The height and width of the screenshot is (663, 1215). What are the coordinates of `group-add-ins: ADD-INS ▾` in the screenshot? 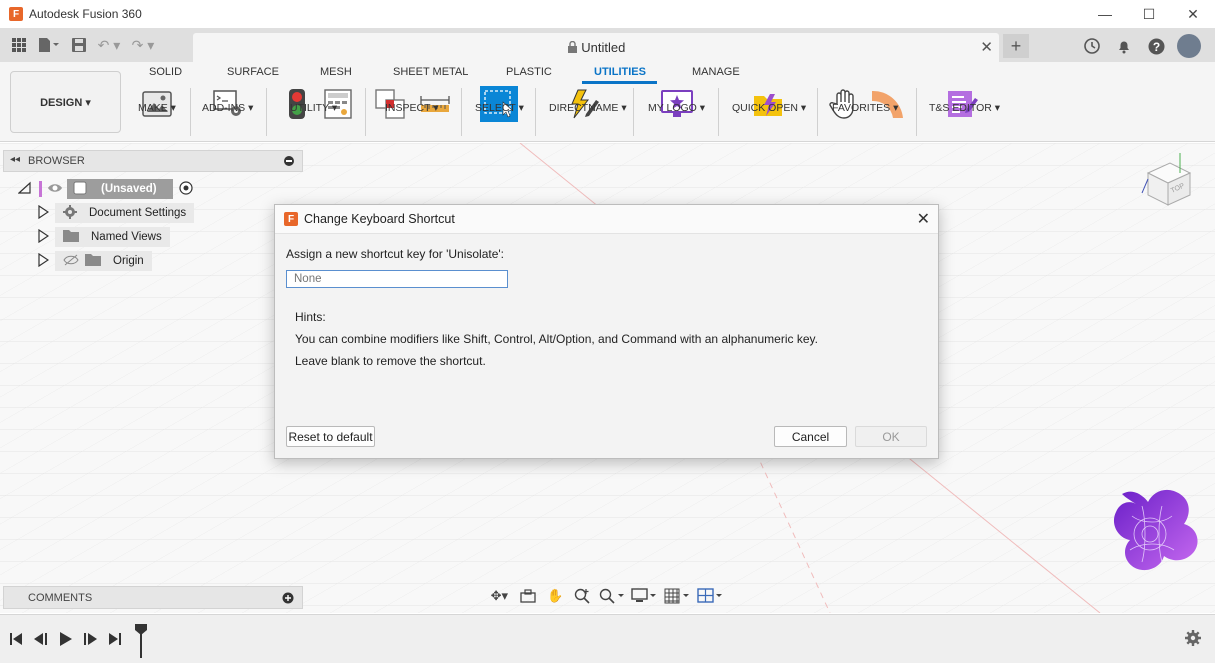 It's located at (227, 108).